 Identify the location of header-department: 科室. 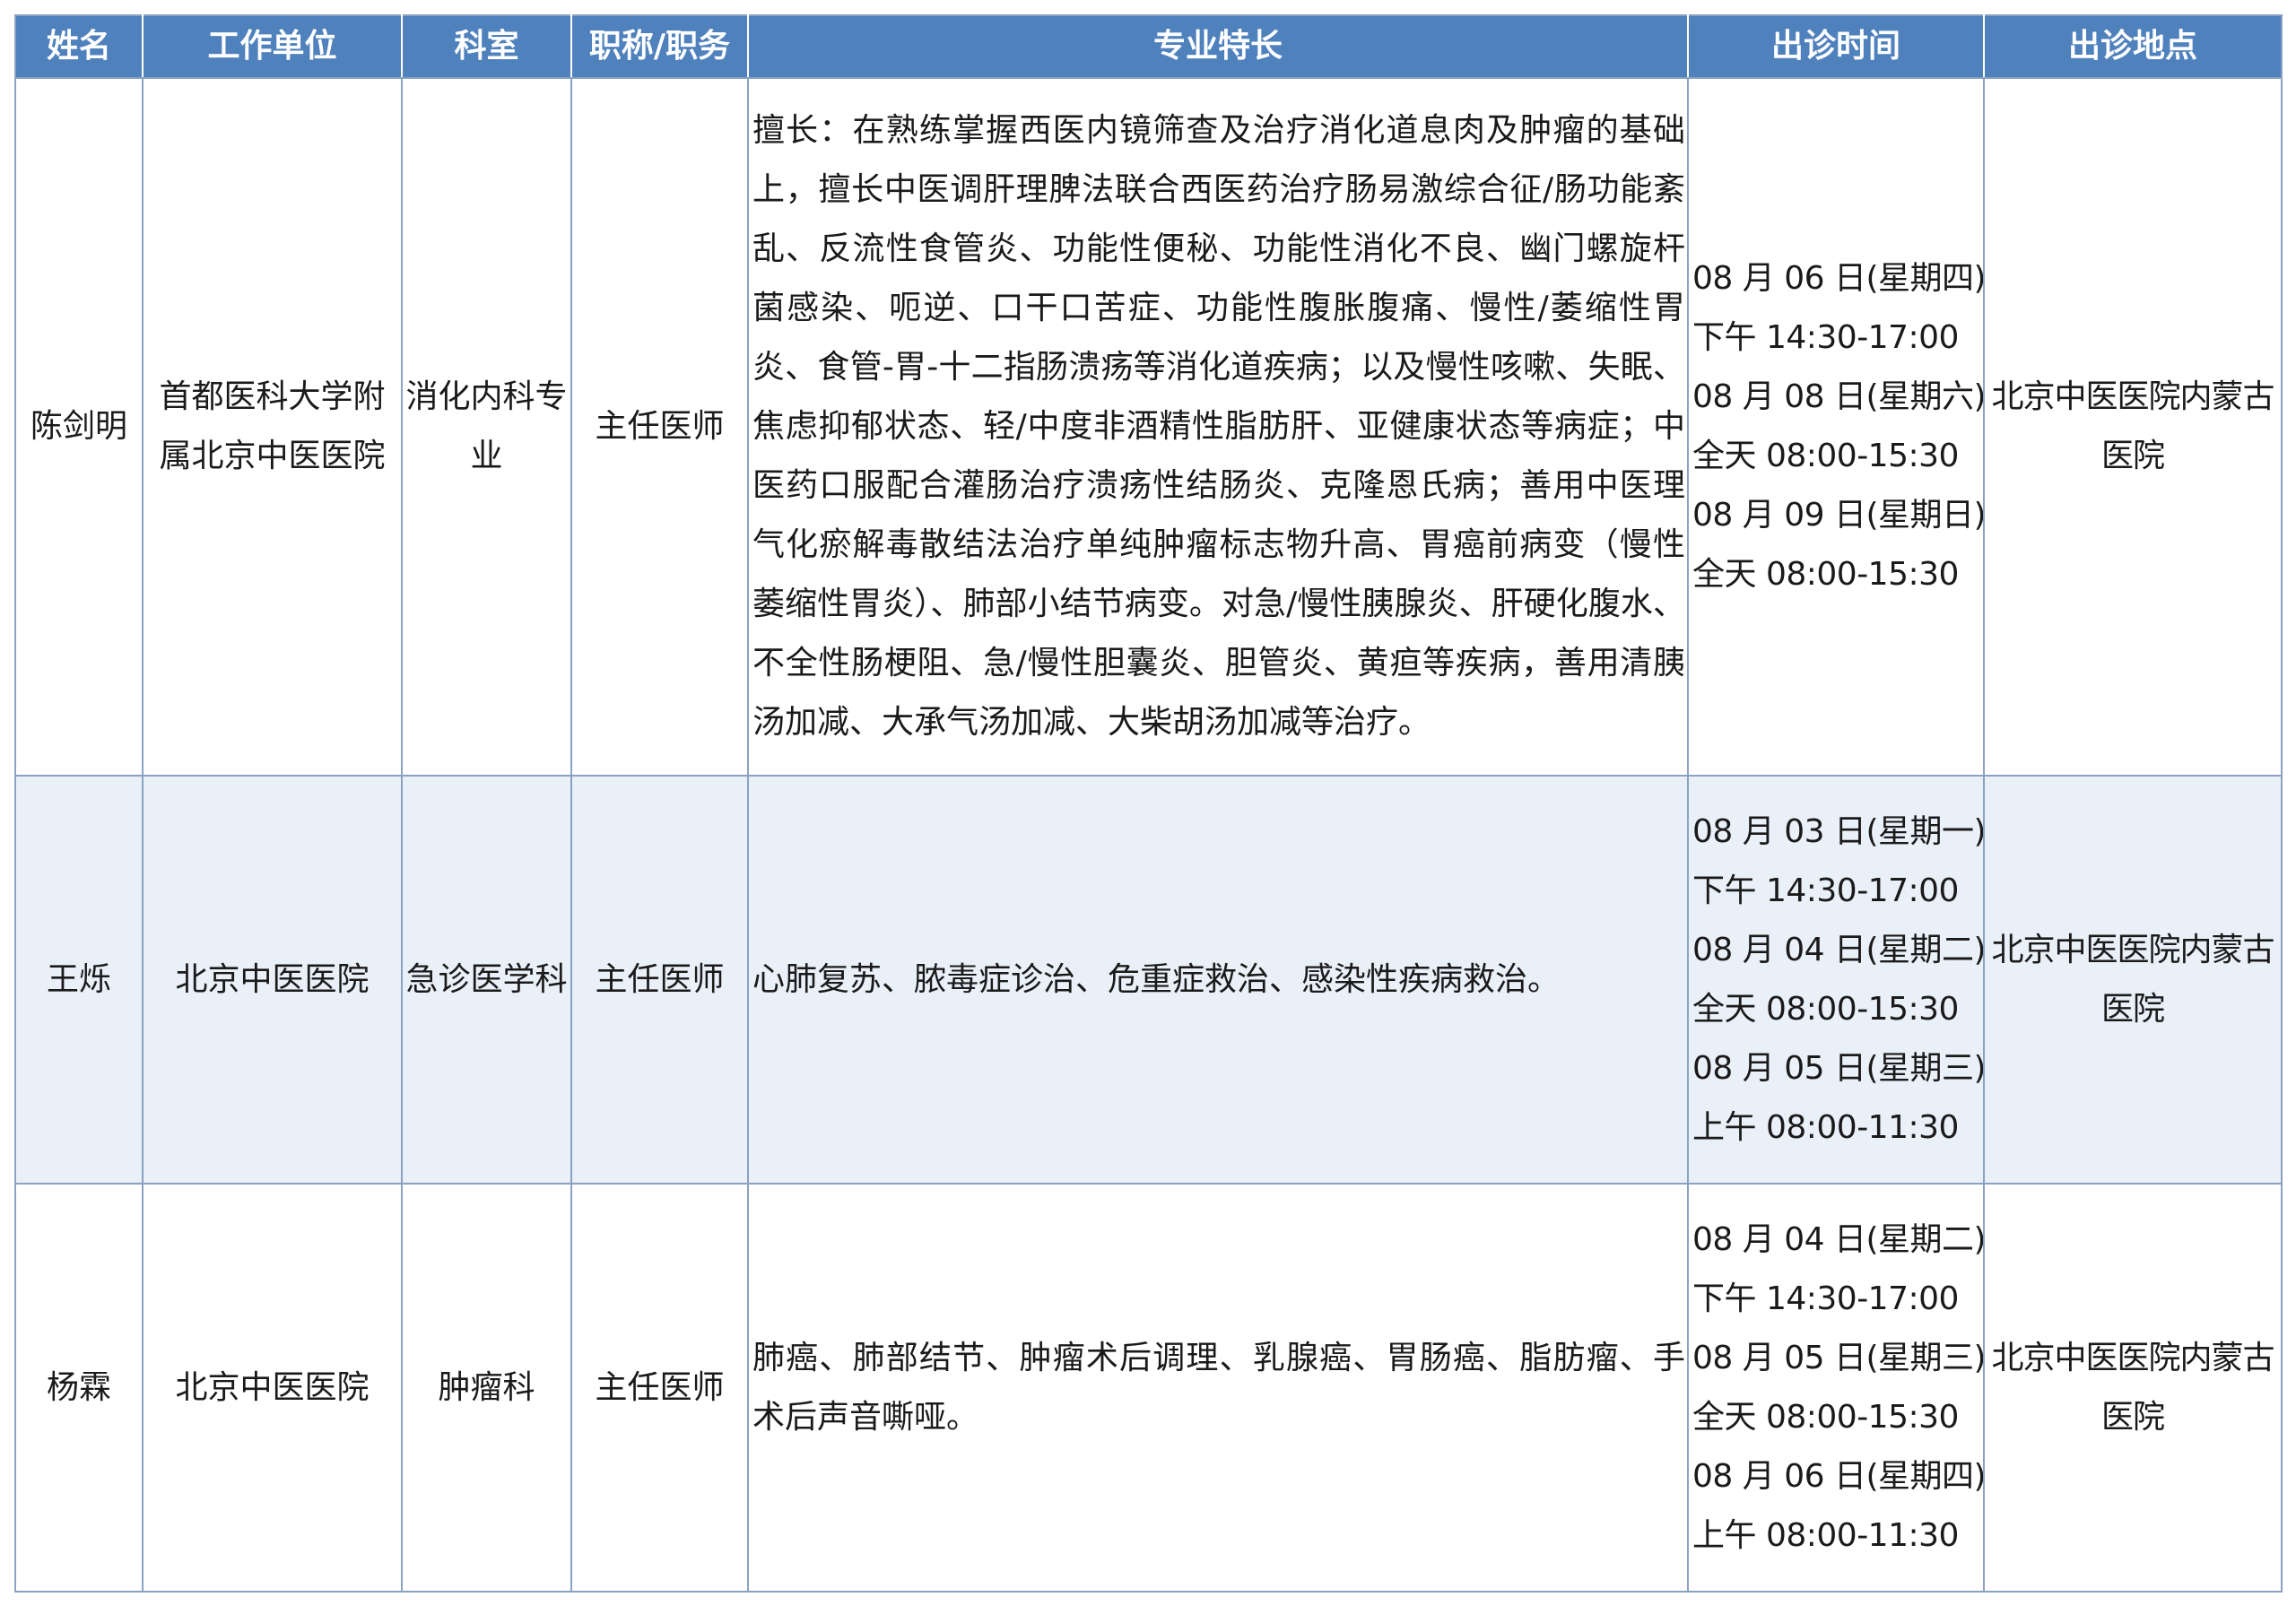
(486, 46).